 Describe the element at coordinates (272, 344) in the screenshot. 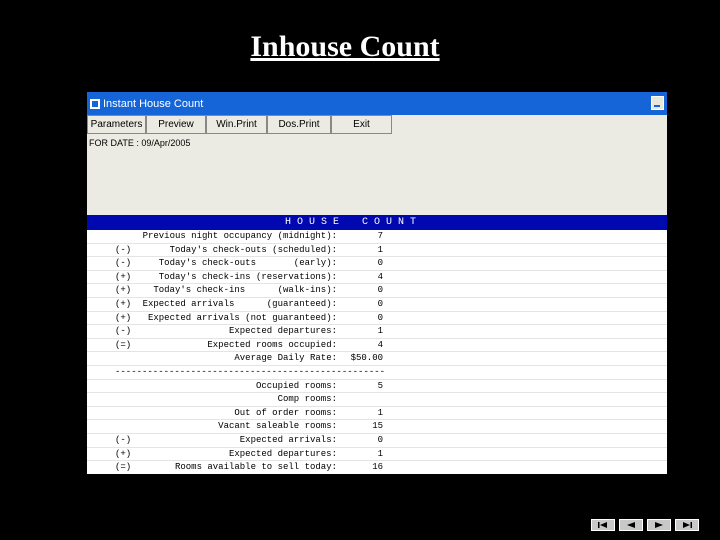

I see `row-label: Expected rooms occupied:` at that location.